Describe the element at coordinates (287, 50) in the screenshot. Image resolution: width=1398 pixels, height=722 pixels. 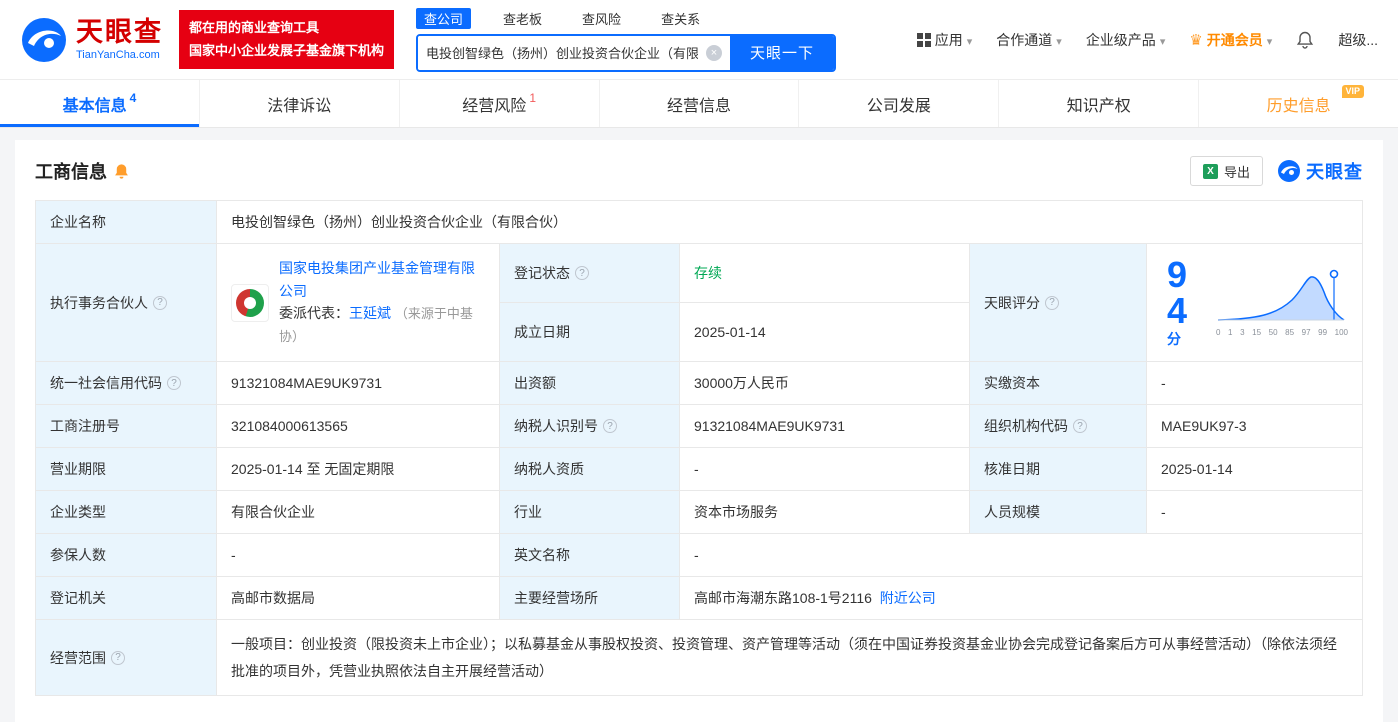
I see `promo-line-2: 国家中小企业发展子基金旗下机构` at that location.